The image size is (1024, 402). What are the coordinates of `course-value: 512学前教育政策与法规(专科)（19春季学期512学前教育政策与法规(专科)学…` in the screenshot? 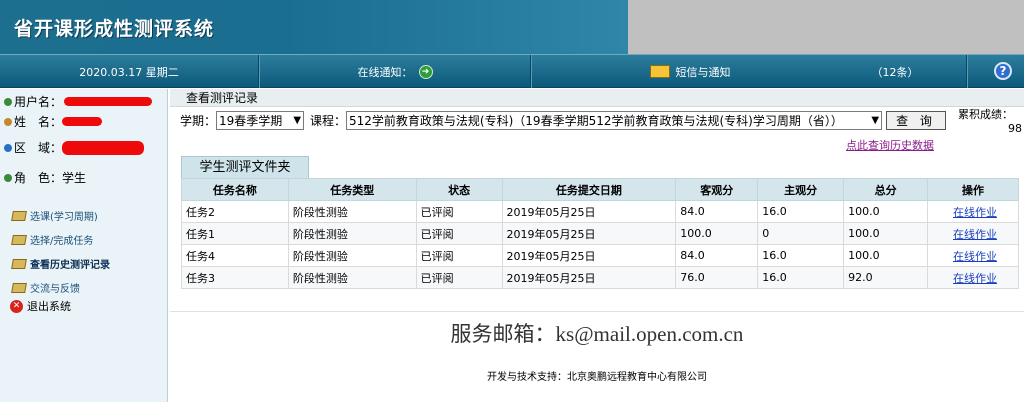 It's located at (596, 120).